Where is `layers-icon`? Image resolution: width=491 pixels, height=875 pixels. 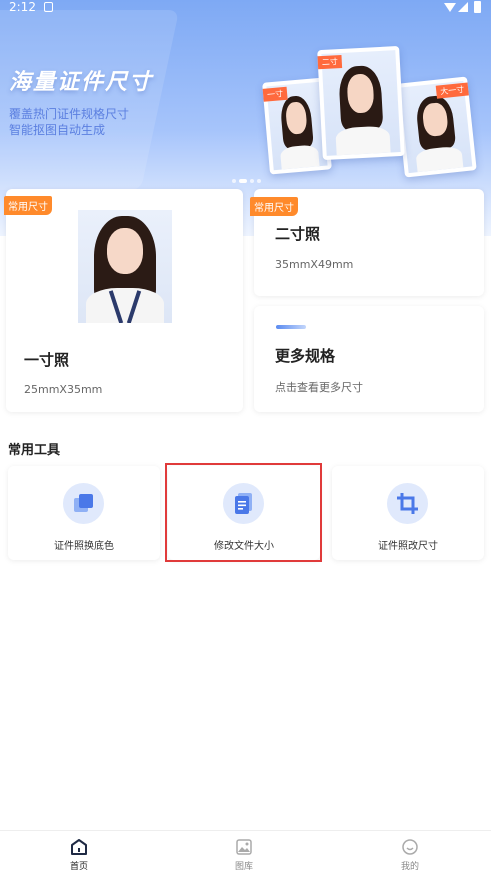
layers-icon is located at coordinates (83, 503).